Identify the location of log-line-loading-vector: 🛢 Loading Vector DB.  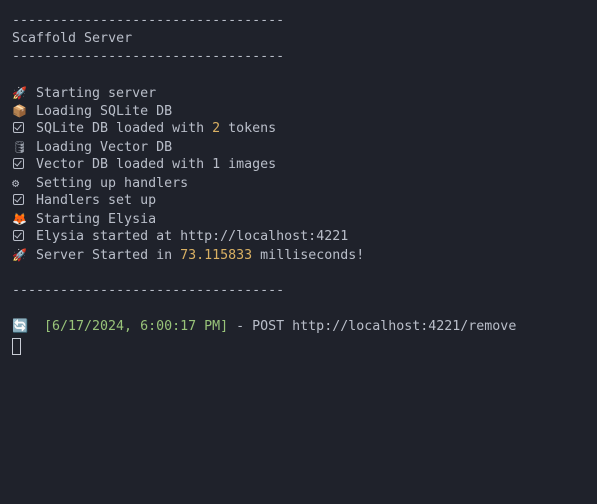
(301, 147).